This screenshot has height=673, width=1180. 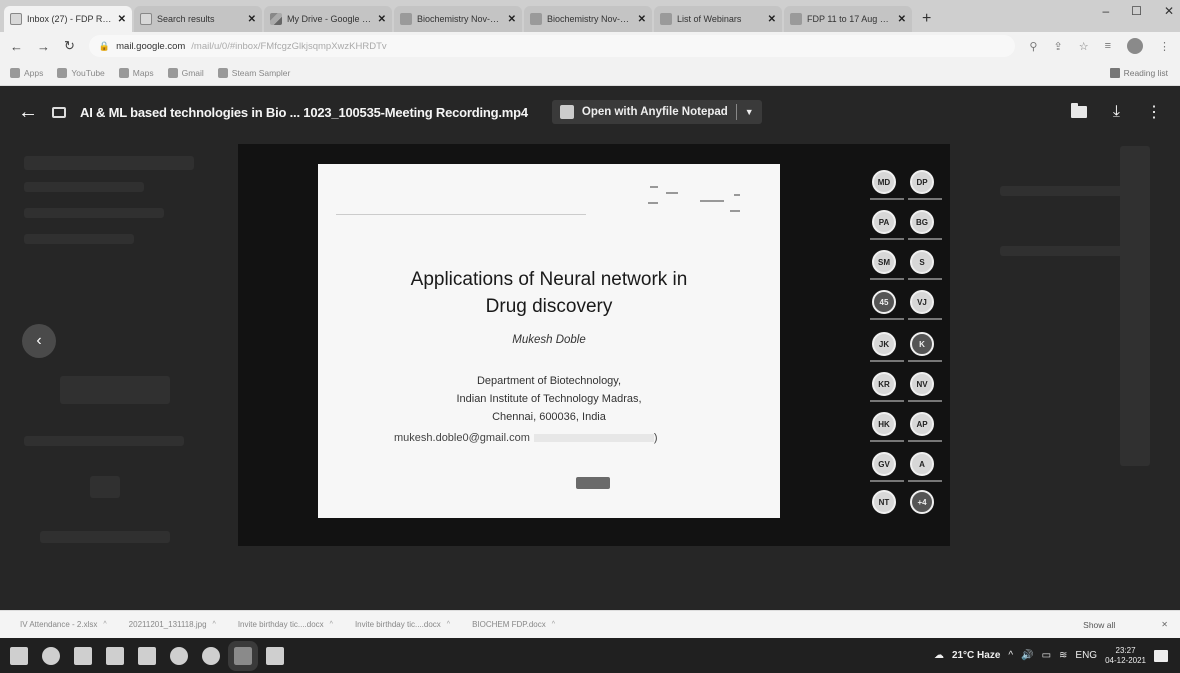 I want to click on active-app-icon, so click(x=243, y=655).